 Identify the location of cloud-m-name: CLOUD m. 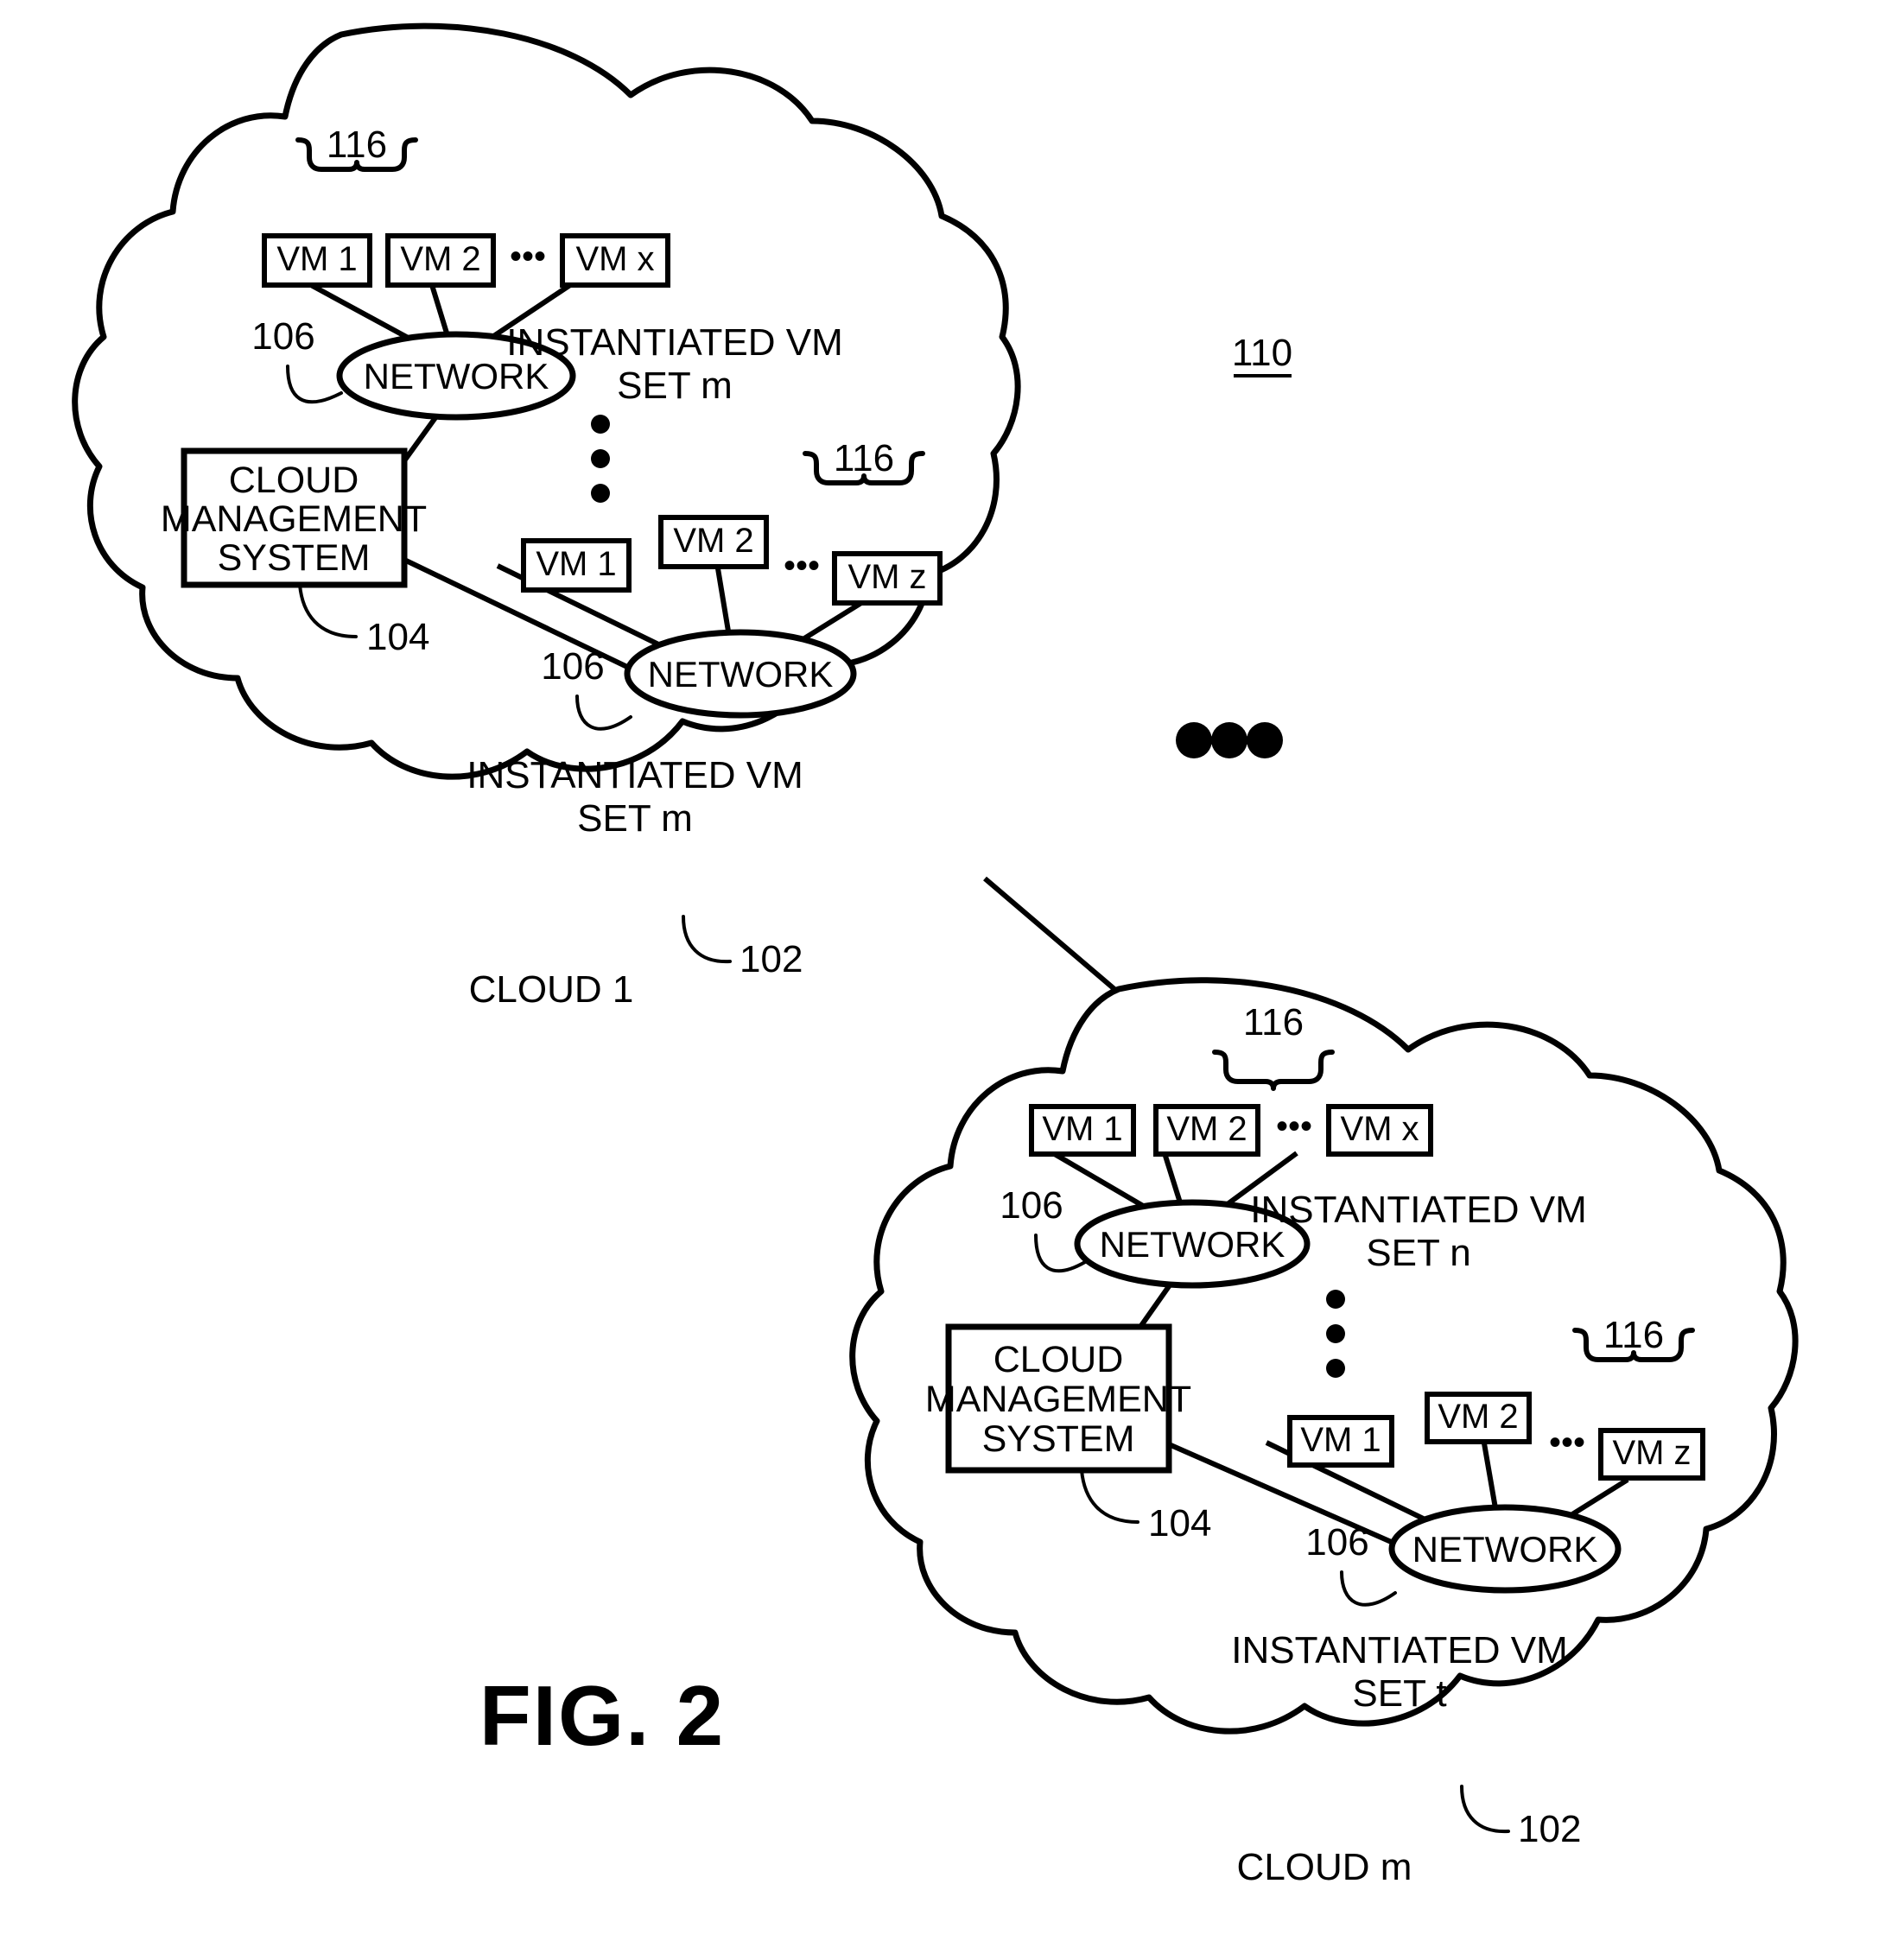
(1324, 1867).